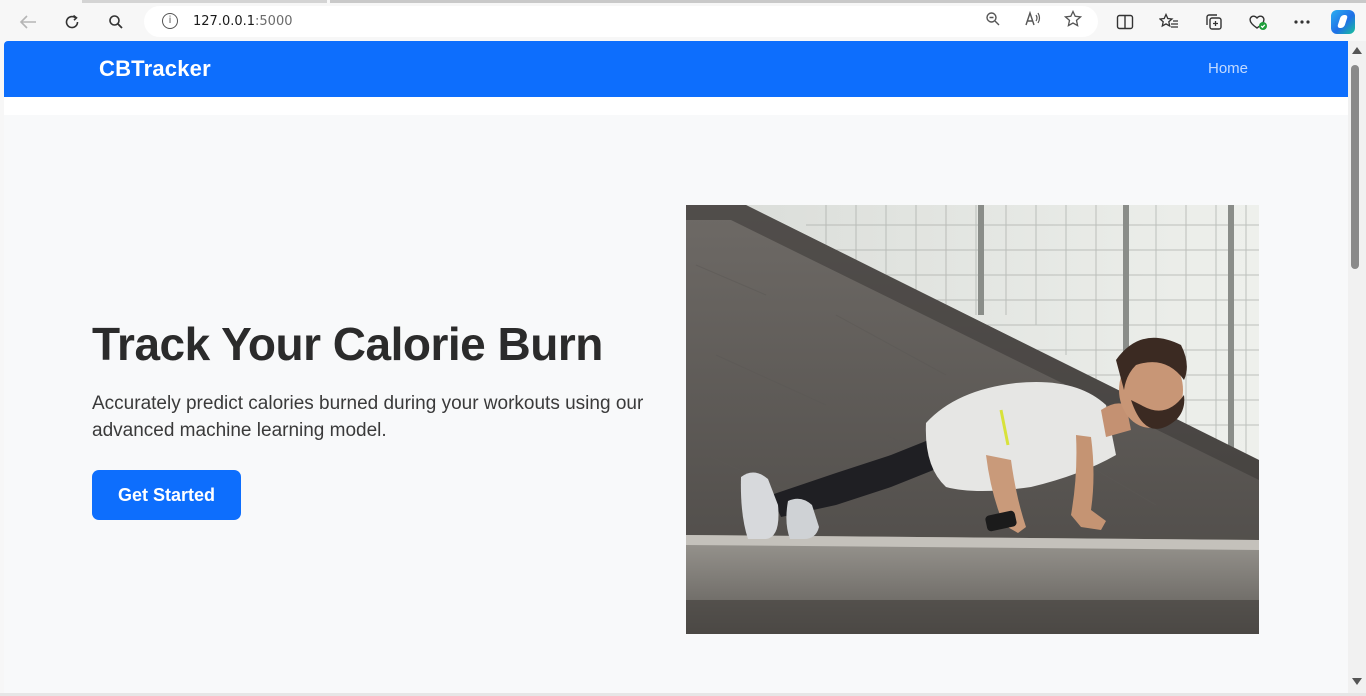  What do you see at coordinates (274, 21) in the screenshot?
I see `url-port: :5000` at bounding box center [274, 21].